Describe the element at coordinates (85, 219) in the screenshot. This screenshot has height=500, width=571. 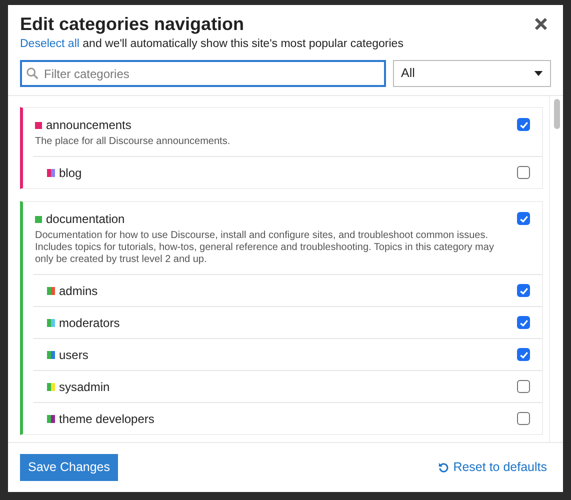
I see `category-name: documentation` at that location.